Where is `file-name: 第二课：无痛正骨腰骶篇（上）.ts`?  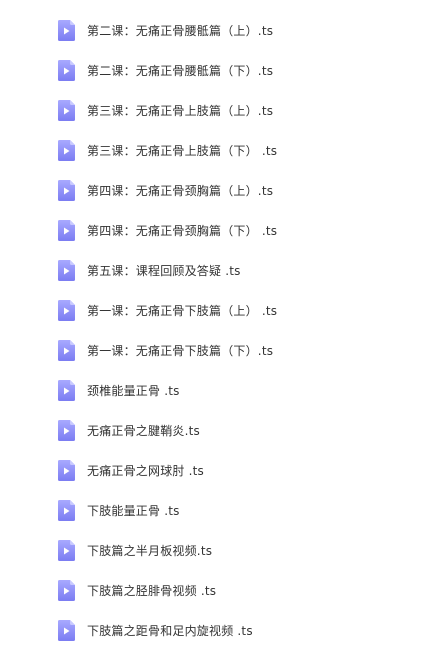 file-name: 第二课：无痛正骨腰骶篇（上）.ts is located at coordinates (180, 30).